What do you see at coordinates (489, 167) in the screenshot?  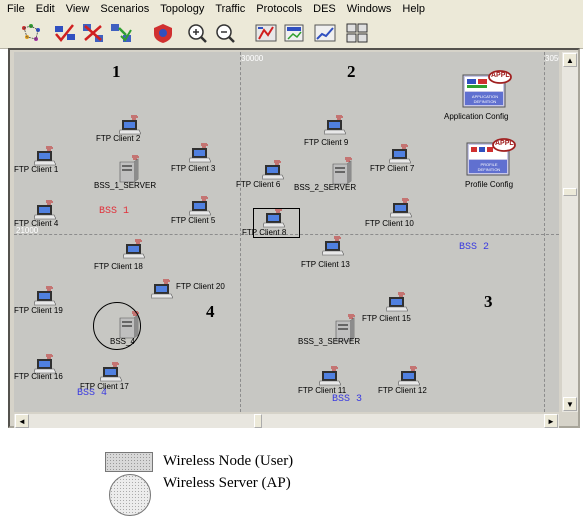 I see `profile-config-text: PROFILE DEFINITION` at bounding box center [489, 167].